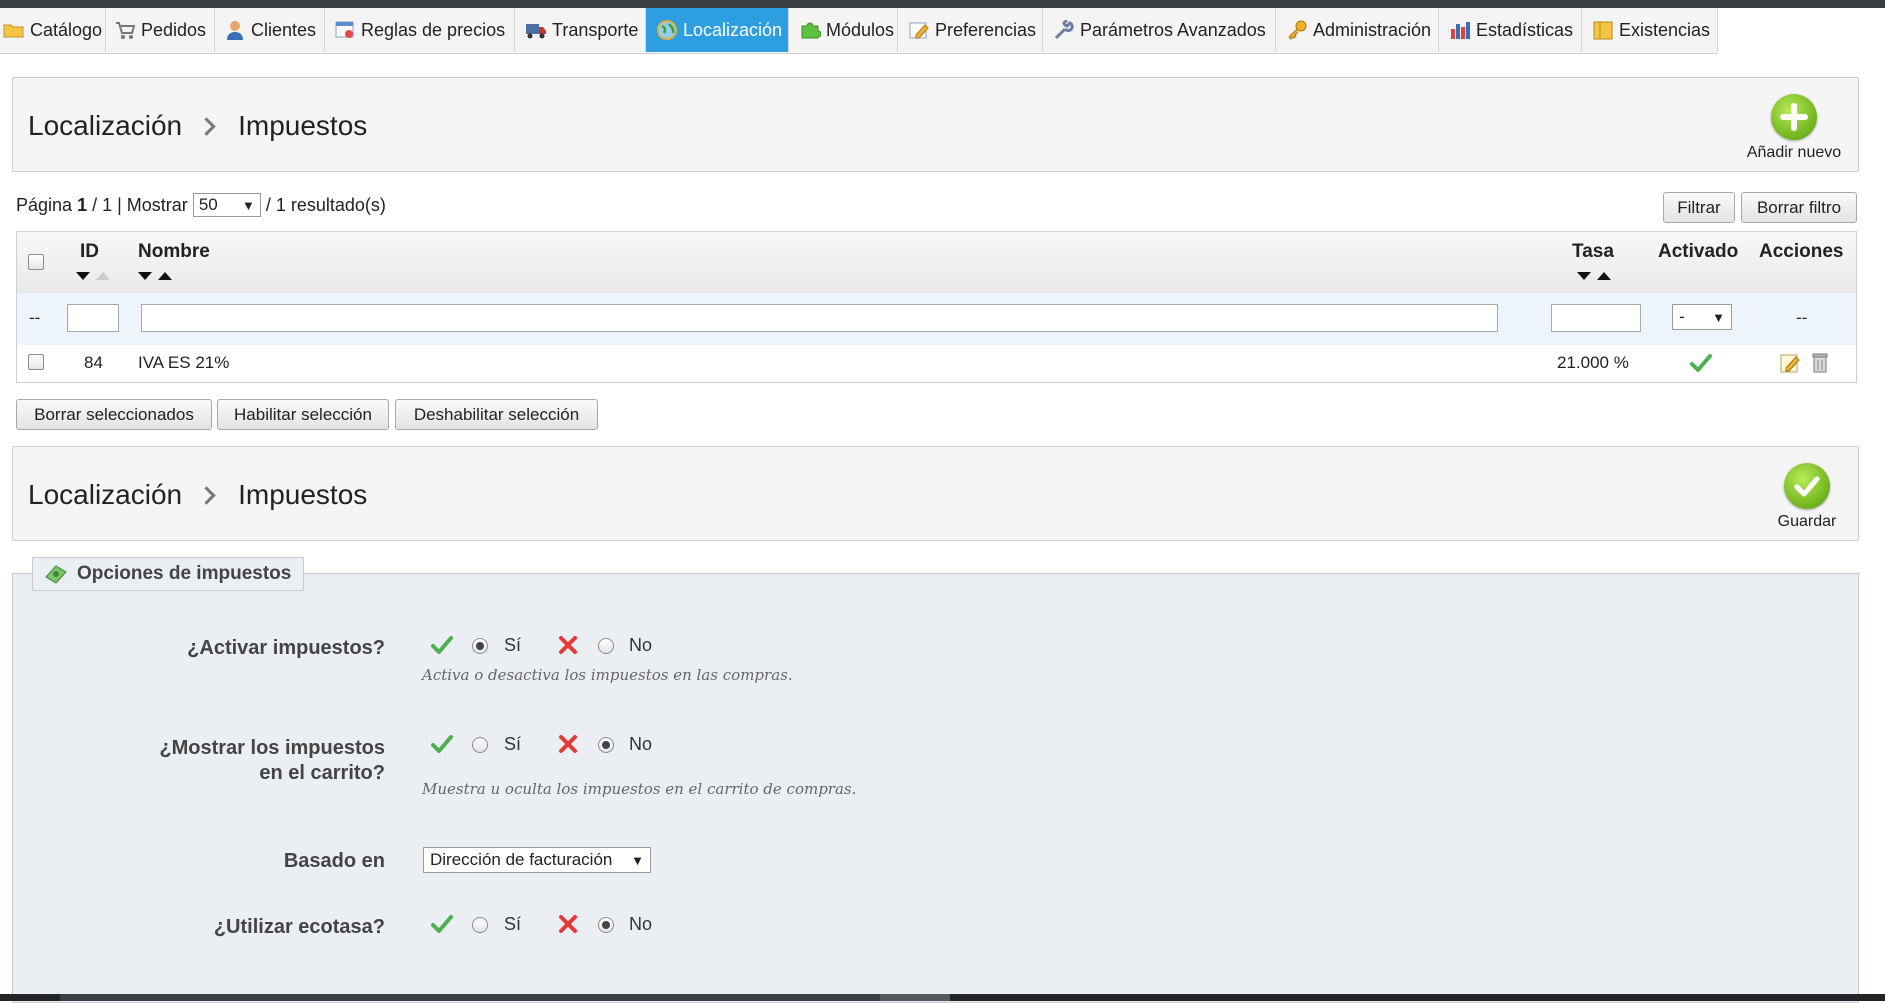  Describe the element at coordinates (36, 362) in the screenshot. I see `row-checkbox` at that location.